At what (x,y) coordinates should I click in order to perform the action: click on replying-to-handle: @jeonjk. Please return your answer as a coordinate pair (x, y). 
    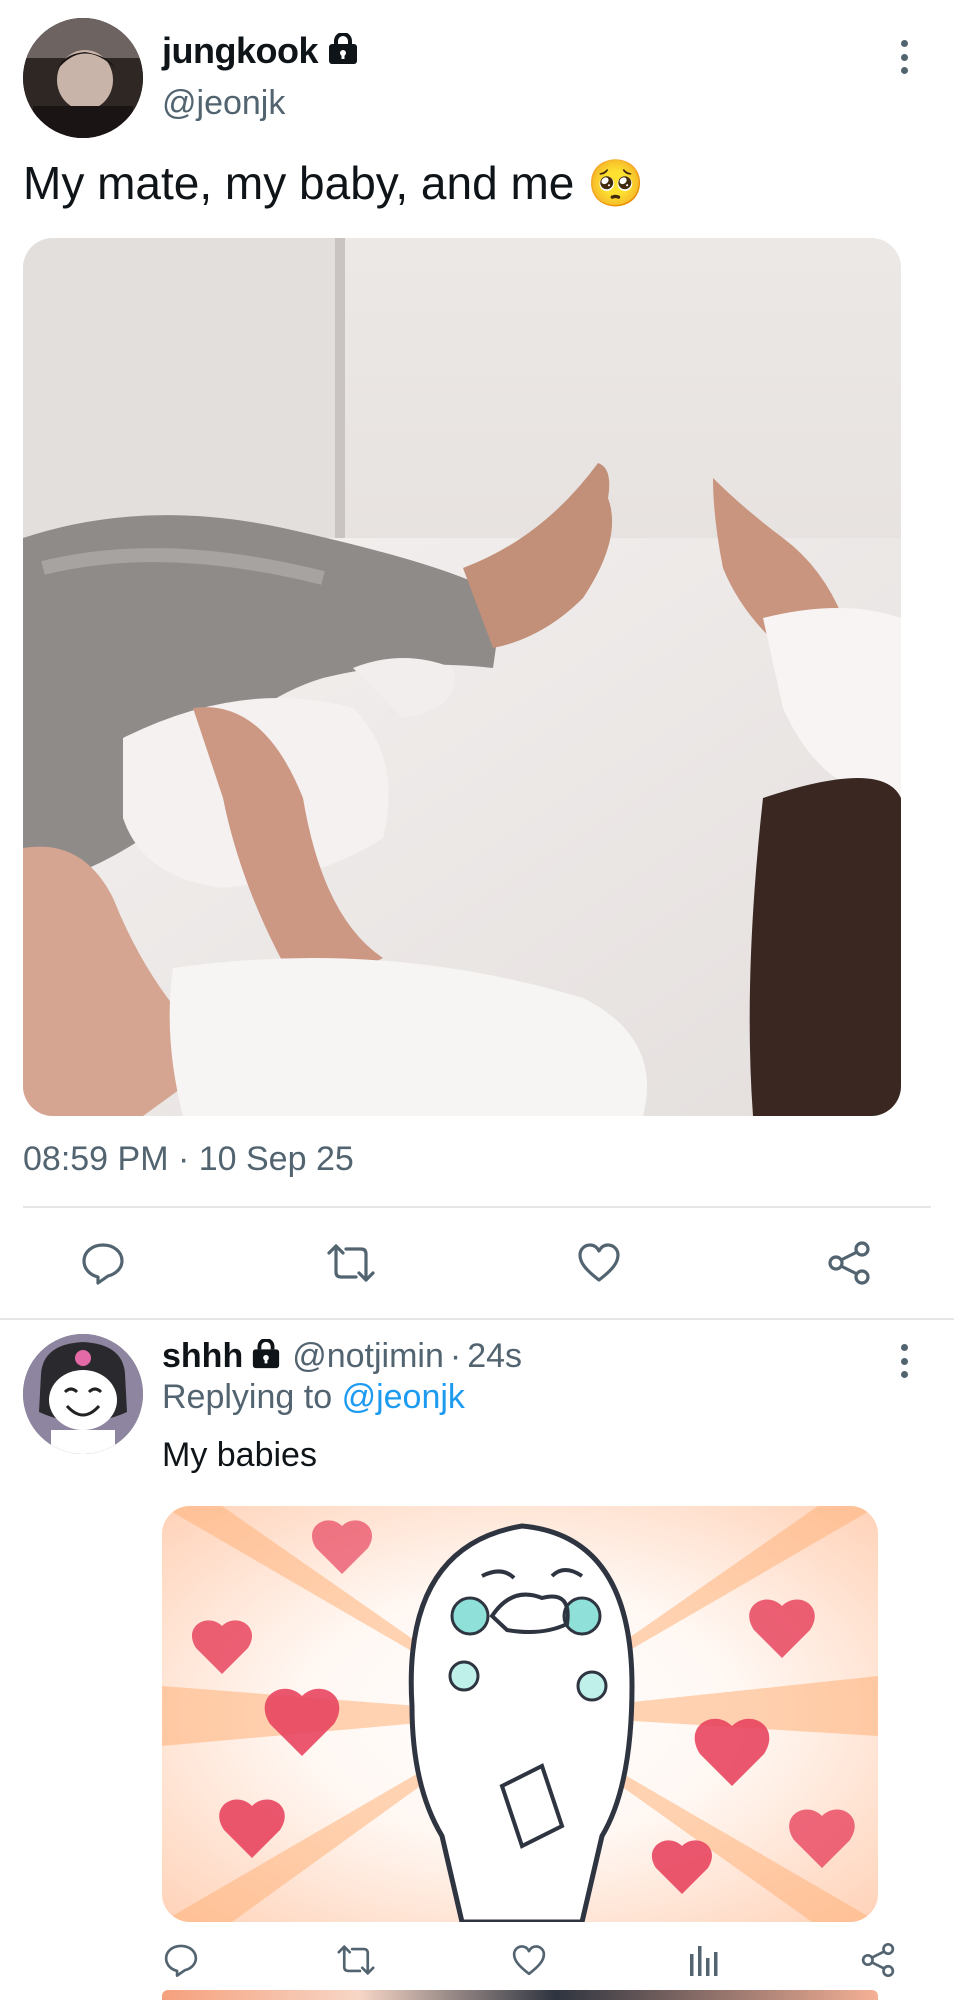
    Looking at the image, I should click on (403, 1397).